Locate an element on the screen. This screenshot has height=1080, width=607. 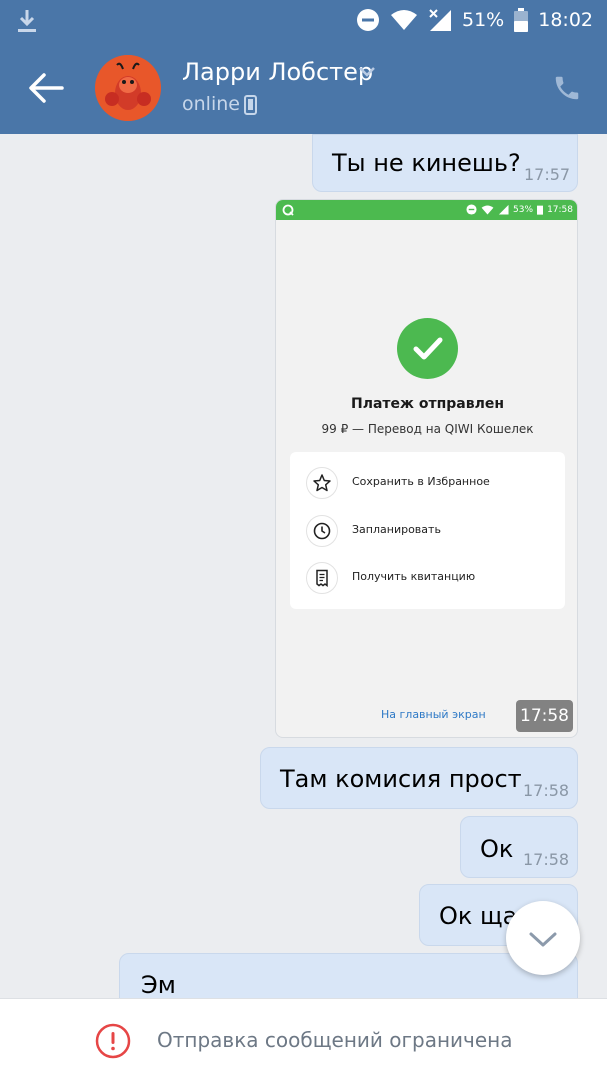
receipt-icon is located at coordinates (322, 578).